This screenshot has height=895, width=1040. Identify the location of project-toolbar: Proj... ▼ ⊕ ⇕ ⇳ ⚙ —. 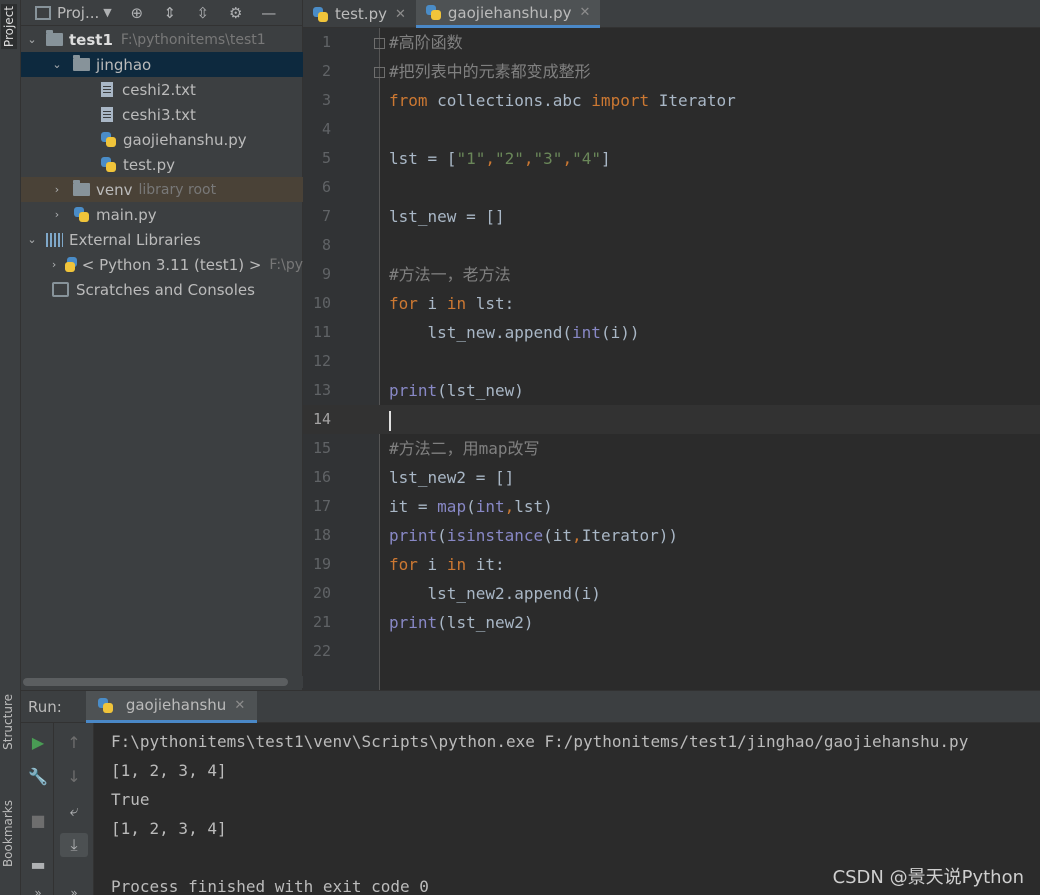
(161, 13).